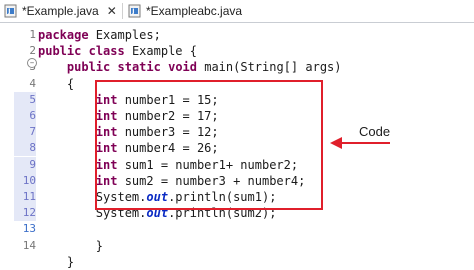 The image size is (474, 270). What do you see at coordinates (32, 63) in the screenshot?
I see `fold-collapse-icon: −` at bounding box center [32, 63].